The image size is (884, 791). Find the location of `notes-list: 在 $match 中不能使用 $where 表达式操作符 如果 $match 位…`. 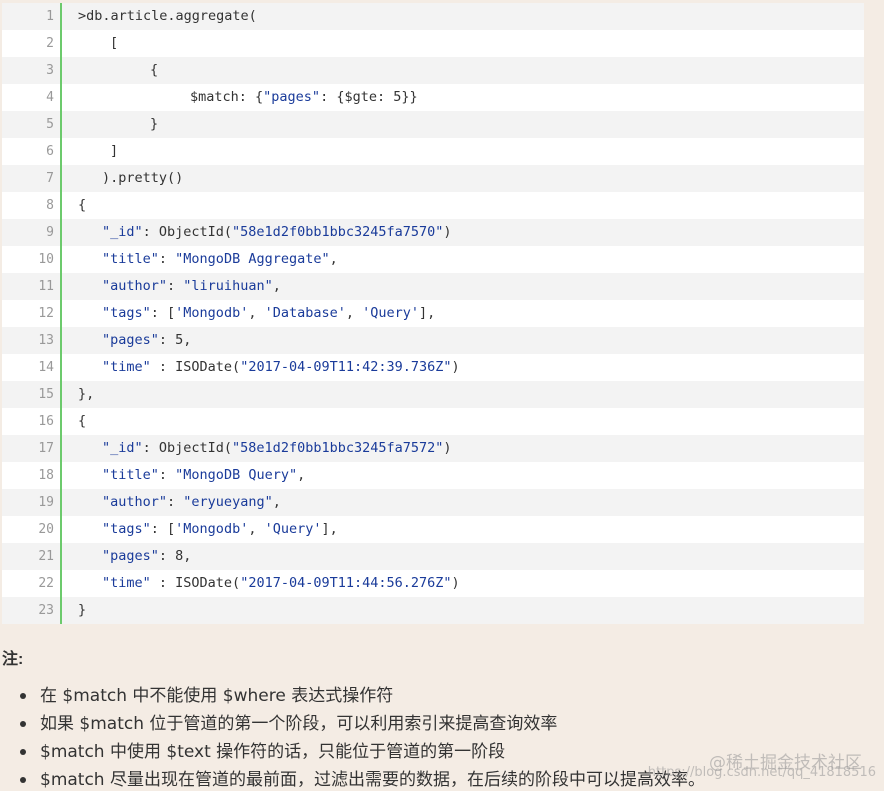

notes-list: 在 $match 中不能使用 $where 表达式操作符 如果 $match 位… is located at coordinates (352, 736).